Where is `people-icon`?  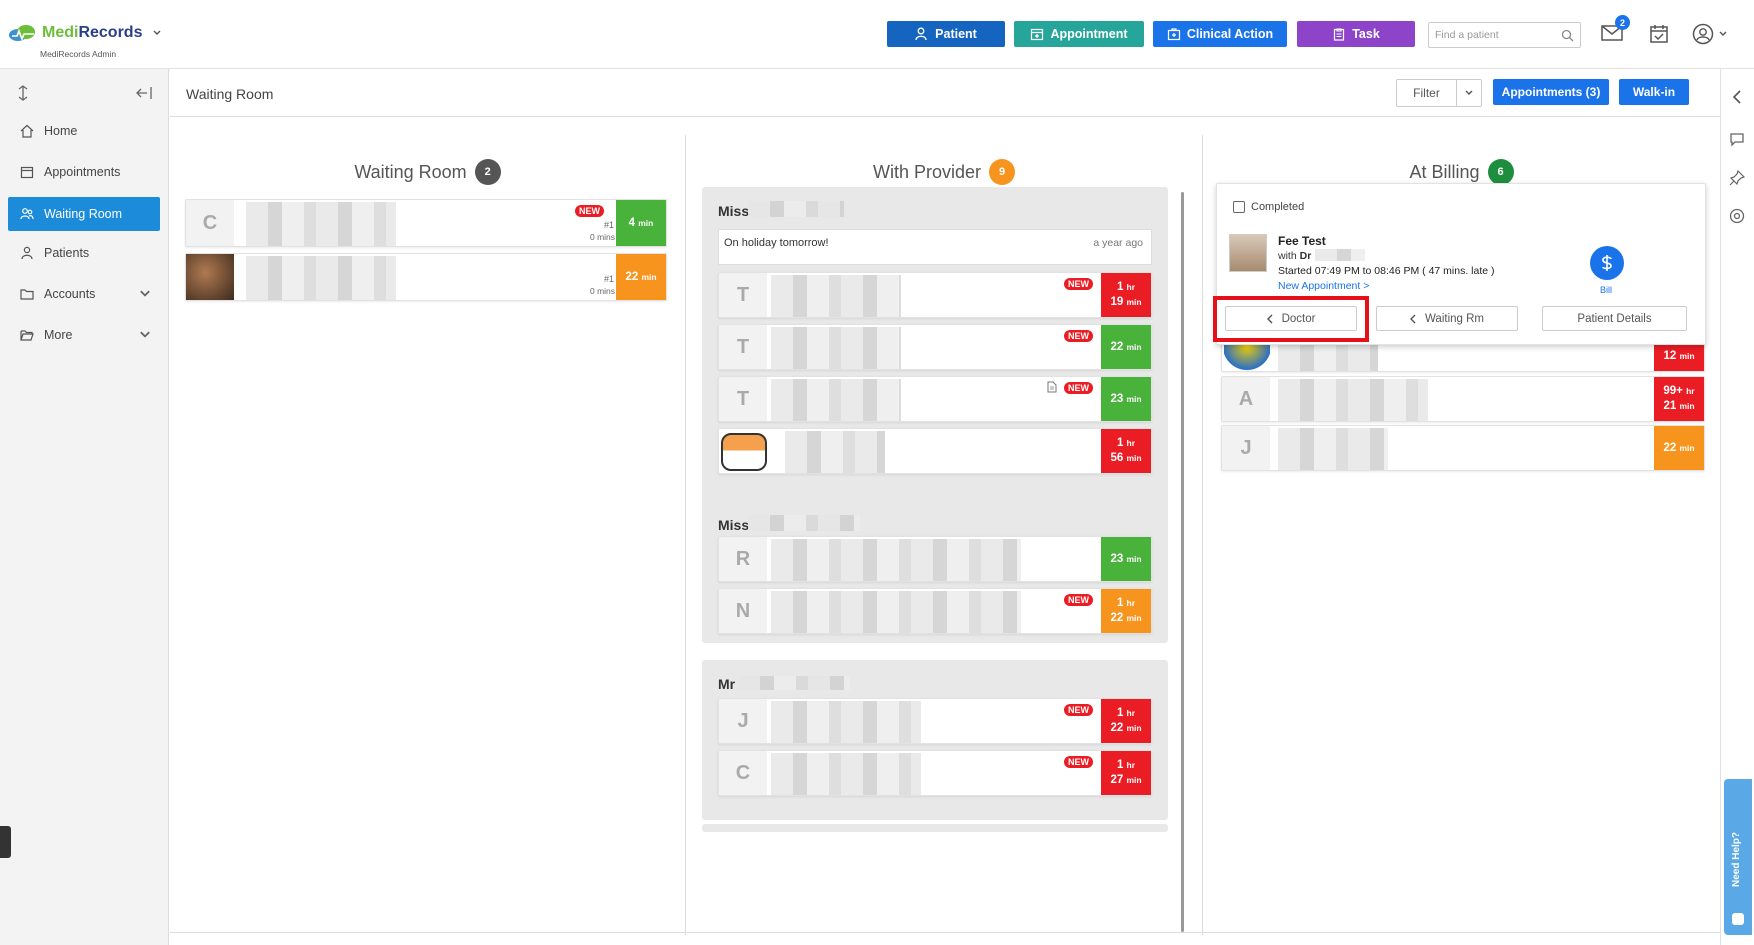 people-icon is located at coordinates (27, 214).